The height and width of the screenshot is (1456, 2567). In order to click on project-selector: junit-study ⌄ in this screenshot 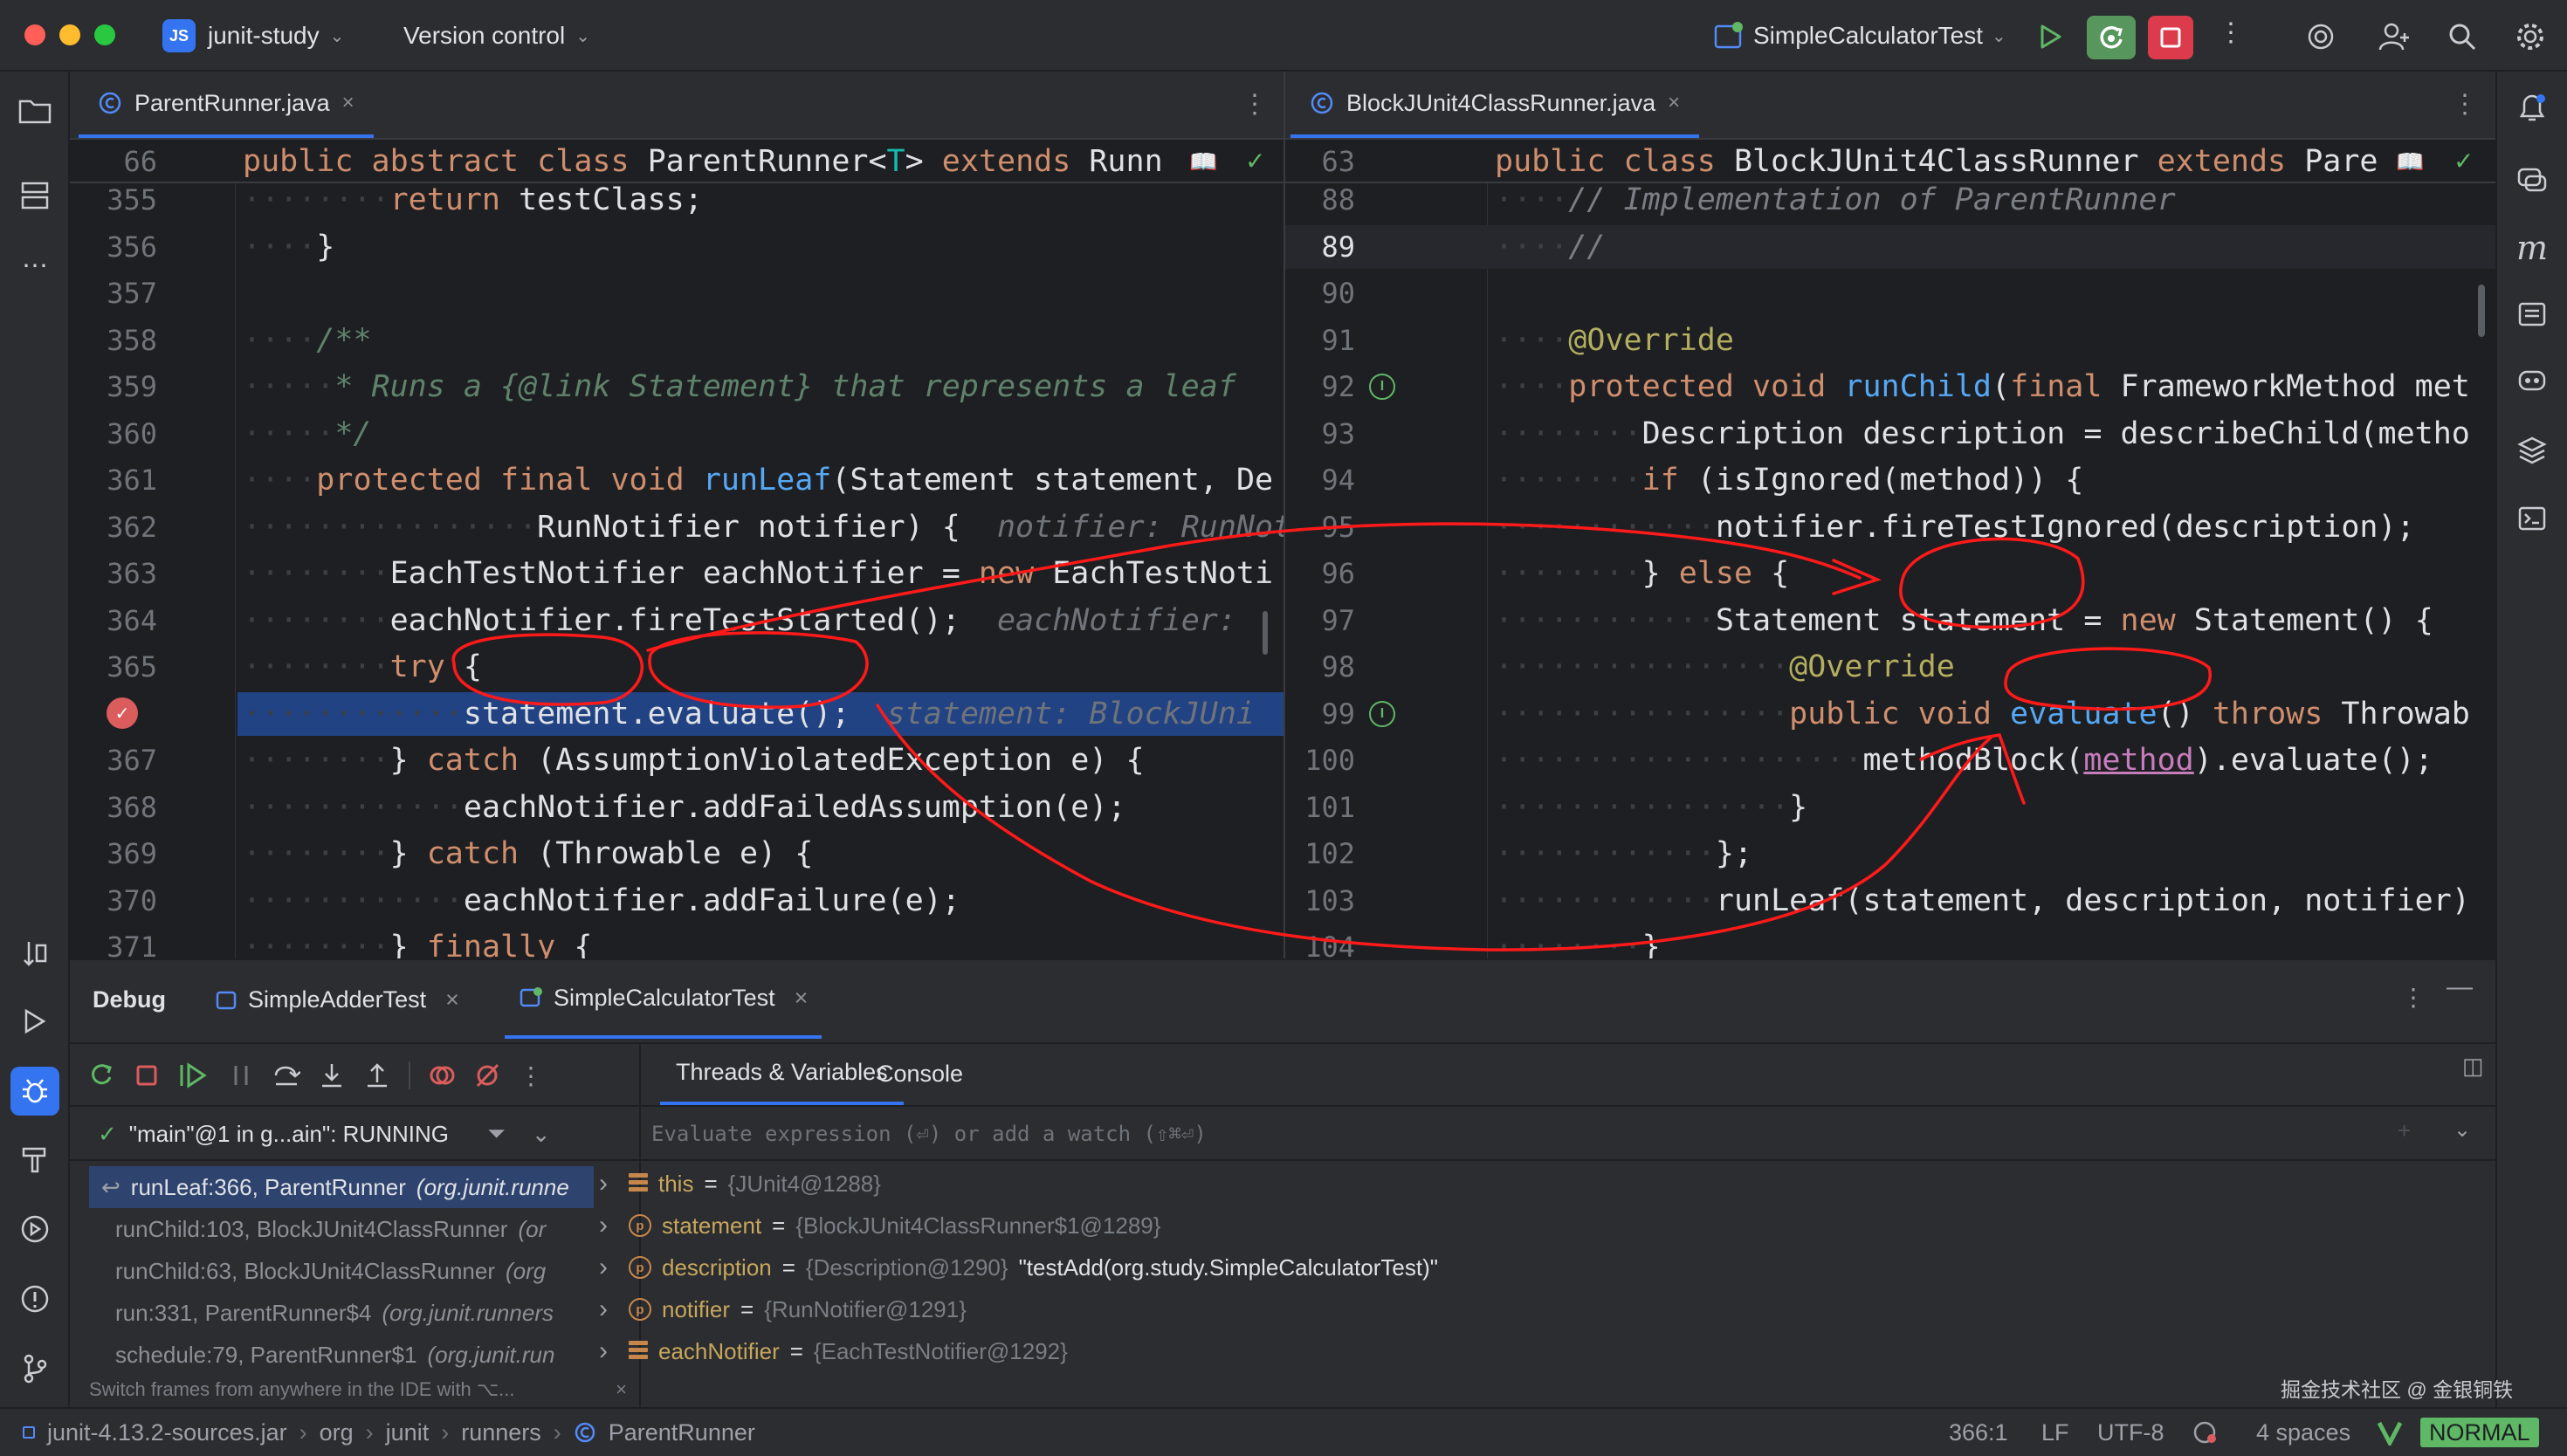, I will do `click(276, 36)`.